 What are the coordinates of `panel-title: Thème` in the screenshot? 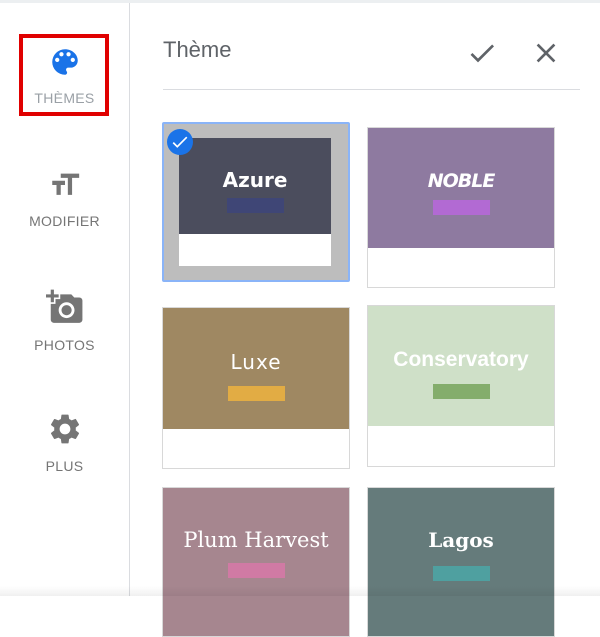 It's located at (197, 49).